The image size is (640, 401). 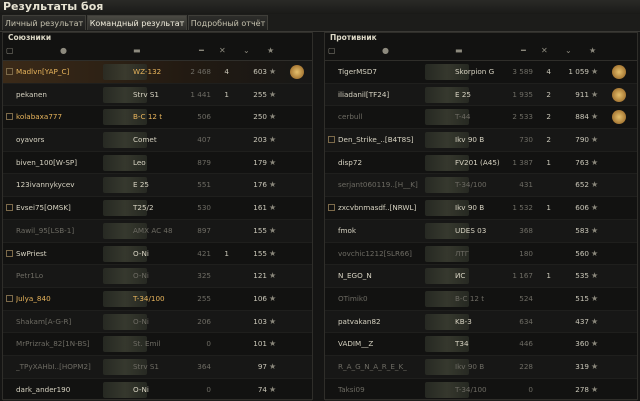 What do you see at coordinates (578, 71) in the screenshot?
I see `xp-value: 1 059` at bounding box center [578, 71].